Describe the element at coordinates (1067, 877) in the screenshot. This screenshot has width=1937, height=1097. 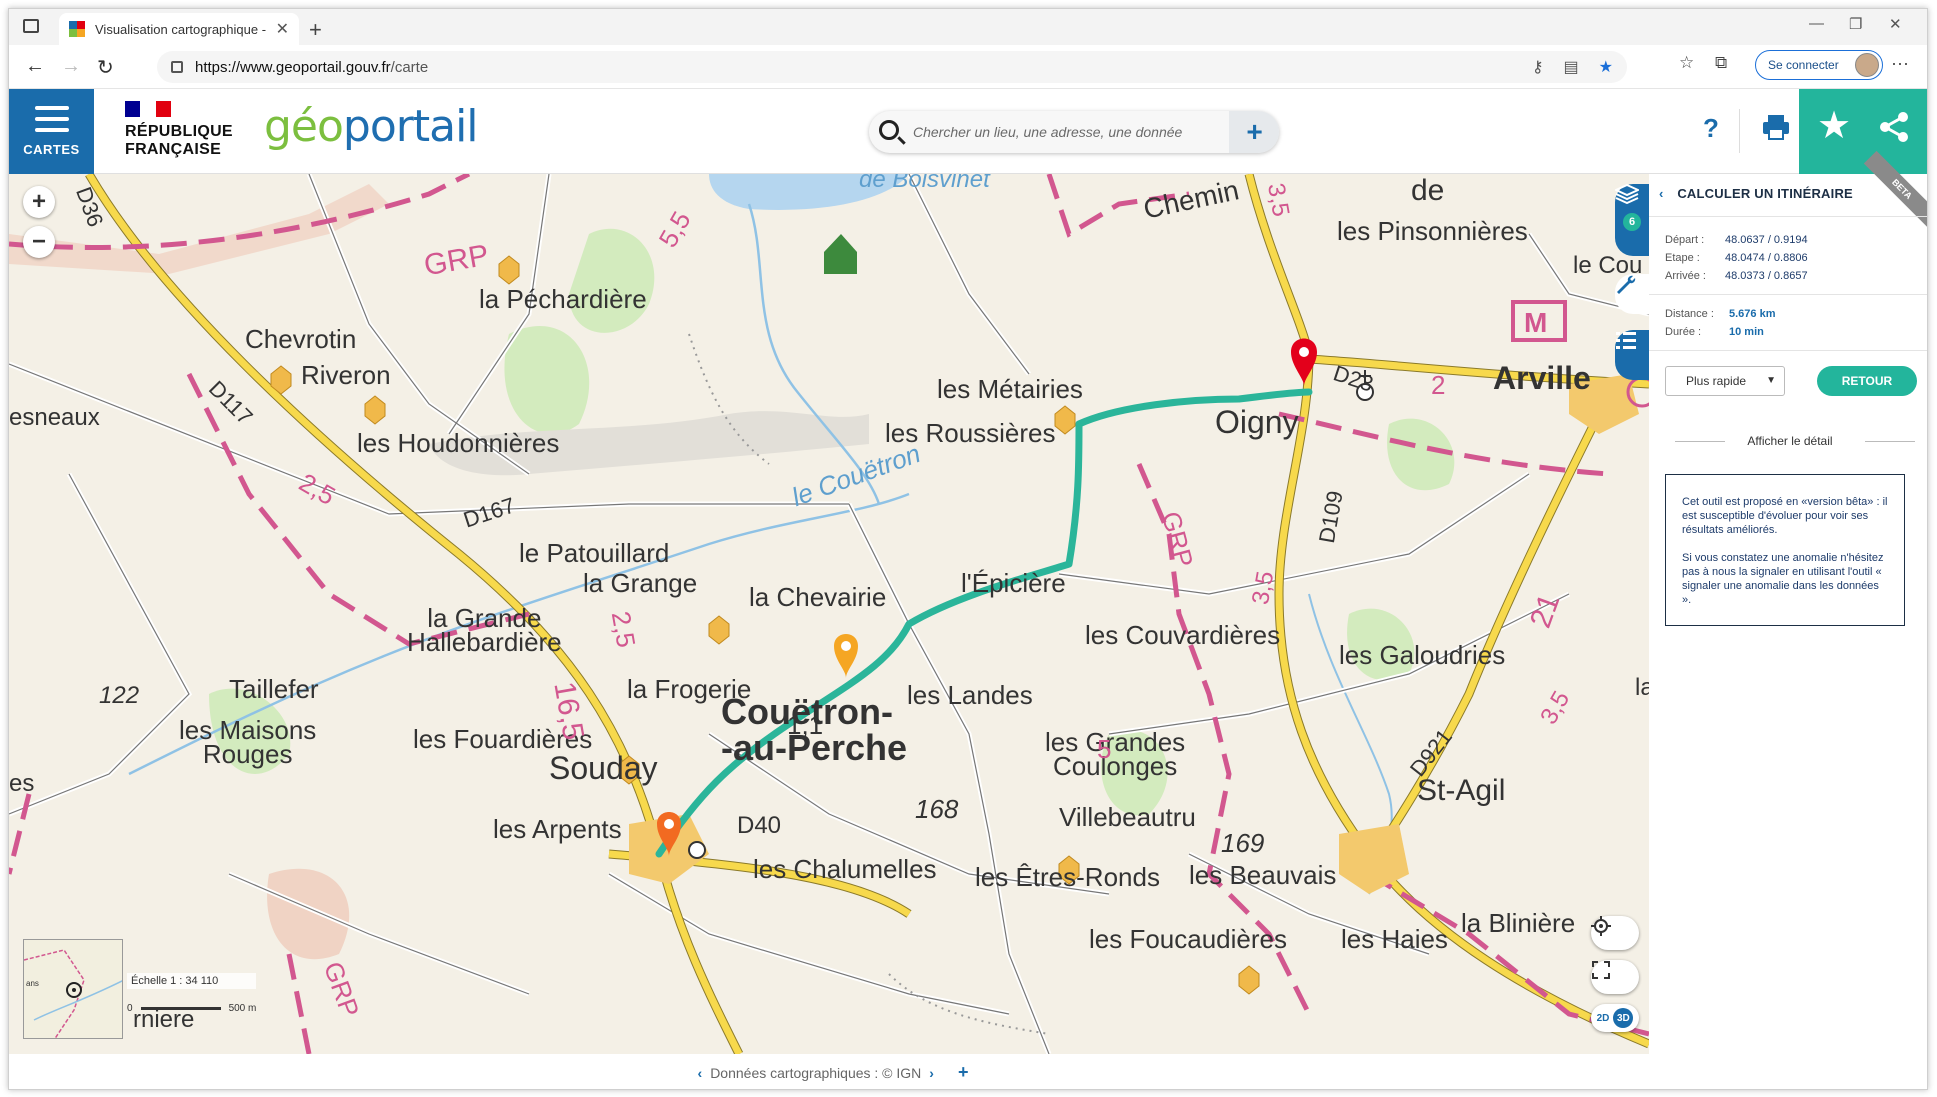
I see `map-label: les Êtres-Ronds` at that location.